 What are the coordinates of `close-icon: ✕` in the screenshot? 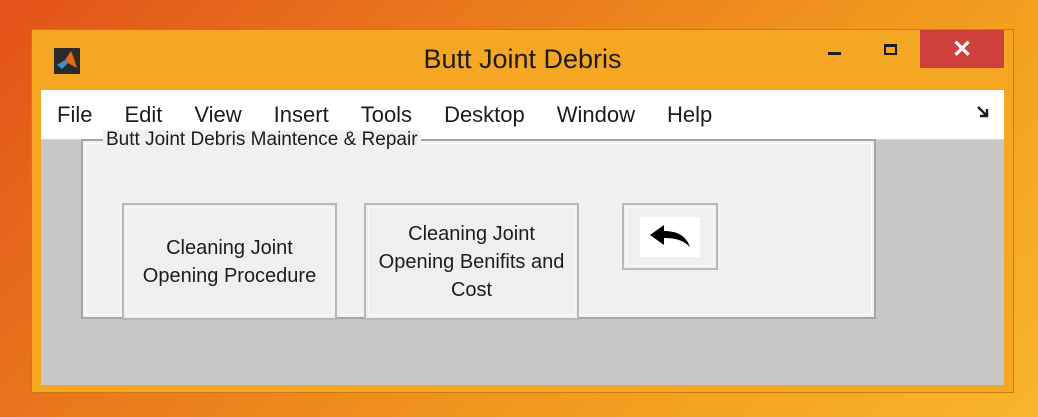 It's located at (962, 49).